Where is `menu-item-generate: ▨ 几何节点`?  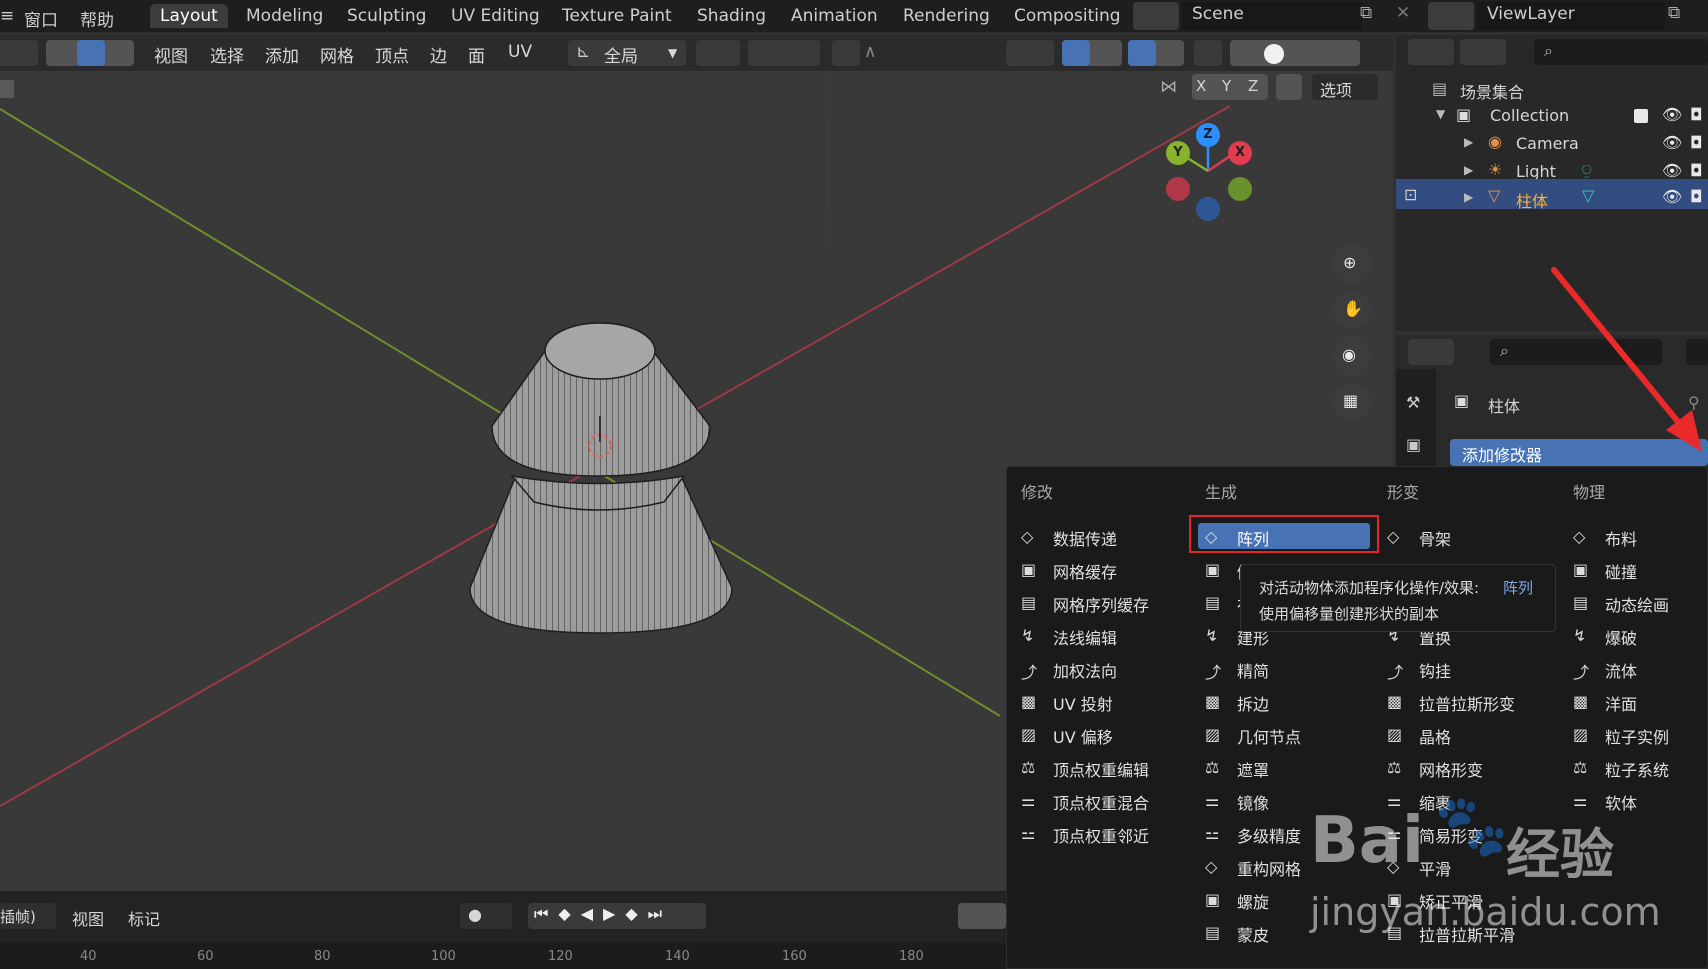
menu-item-generate: ▨ 几何节点 is located at coordinates (1253, 736).